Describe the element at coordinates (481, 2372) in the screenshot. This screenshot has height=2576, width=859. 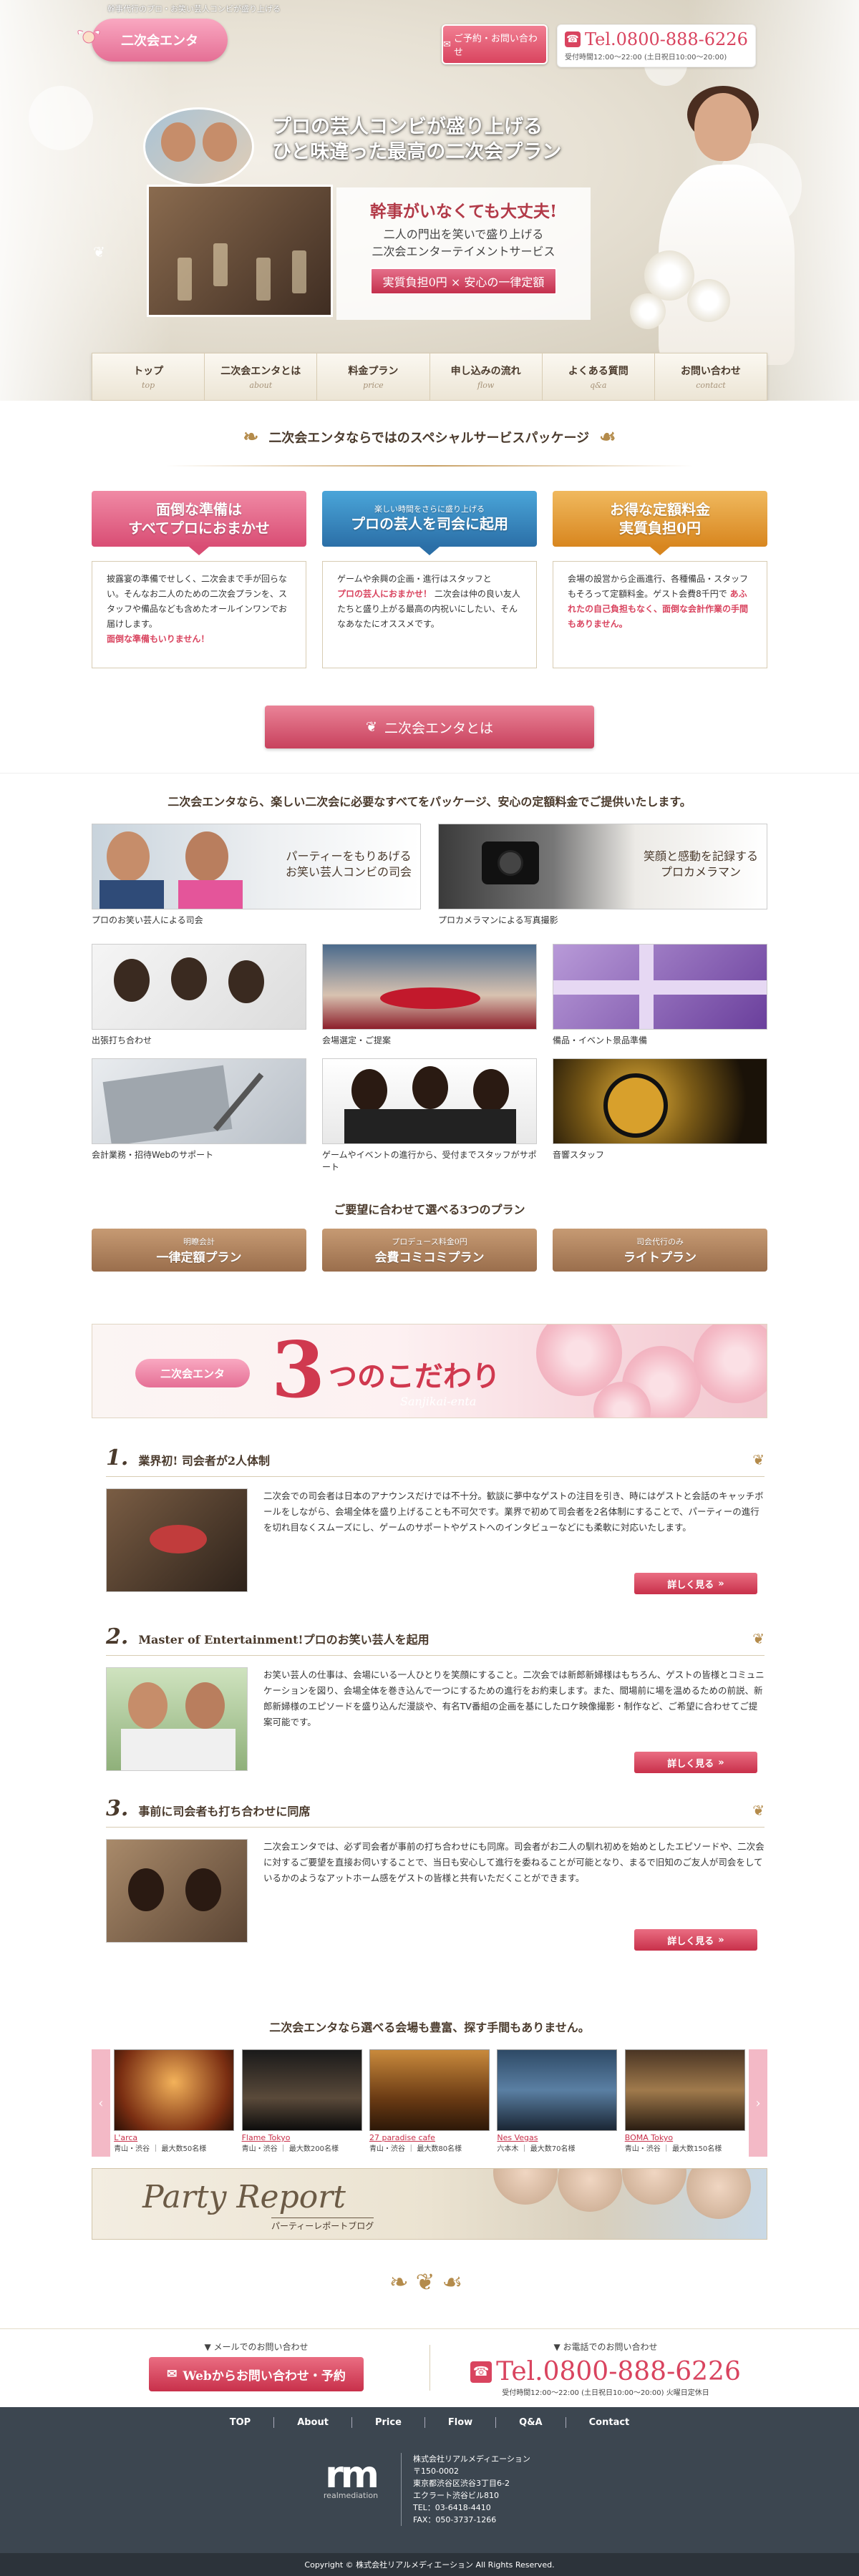
I see `phone-icon: ☎` at that location.